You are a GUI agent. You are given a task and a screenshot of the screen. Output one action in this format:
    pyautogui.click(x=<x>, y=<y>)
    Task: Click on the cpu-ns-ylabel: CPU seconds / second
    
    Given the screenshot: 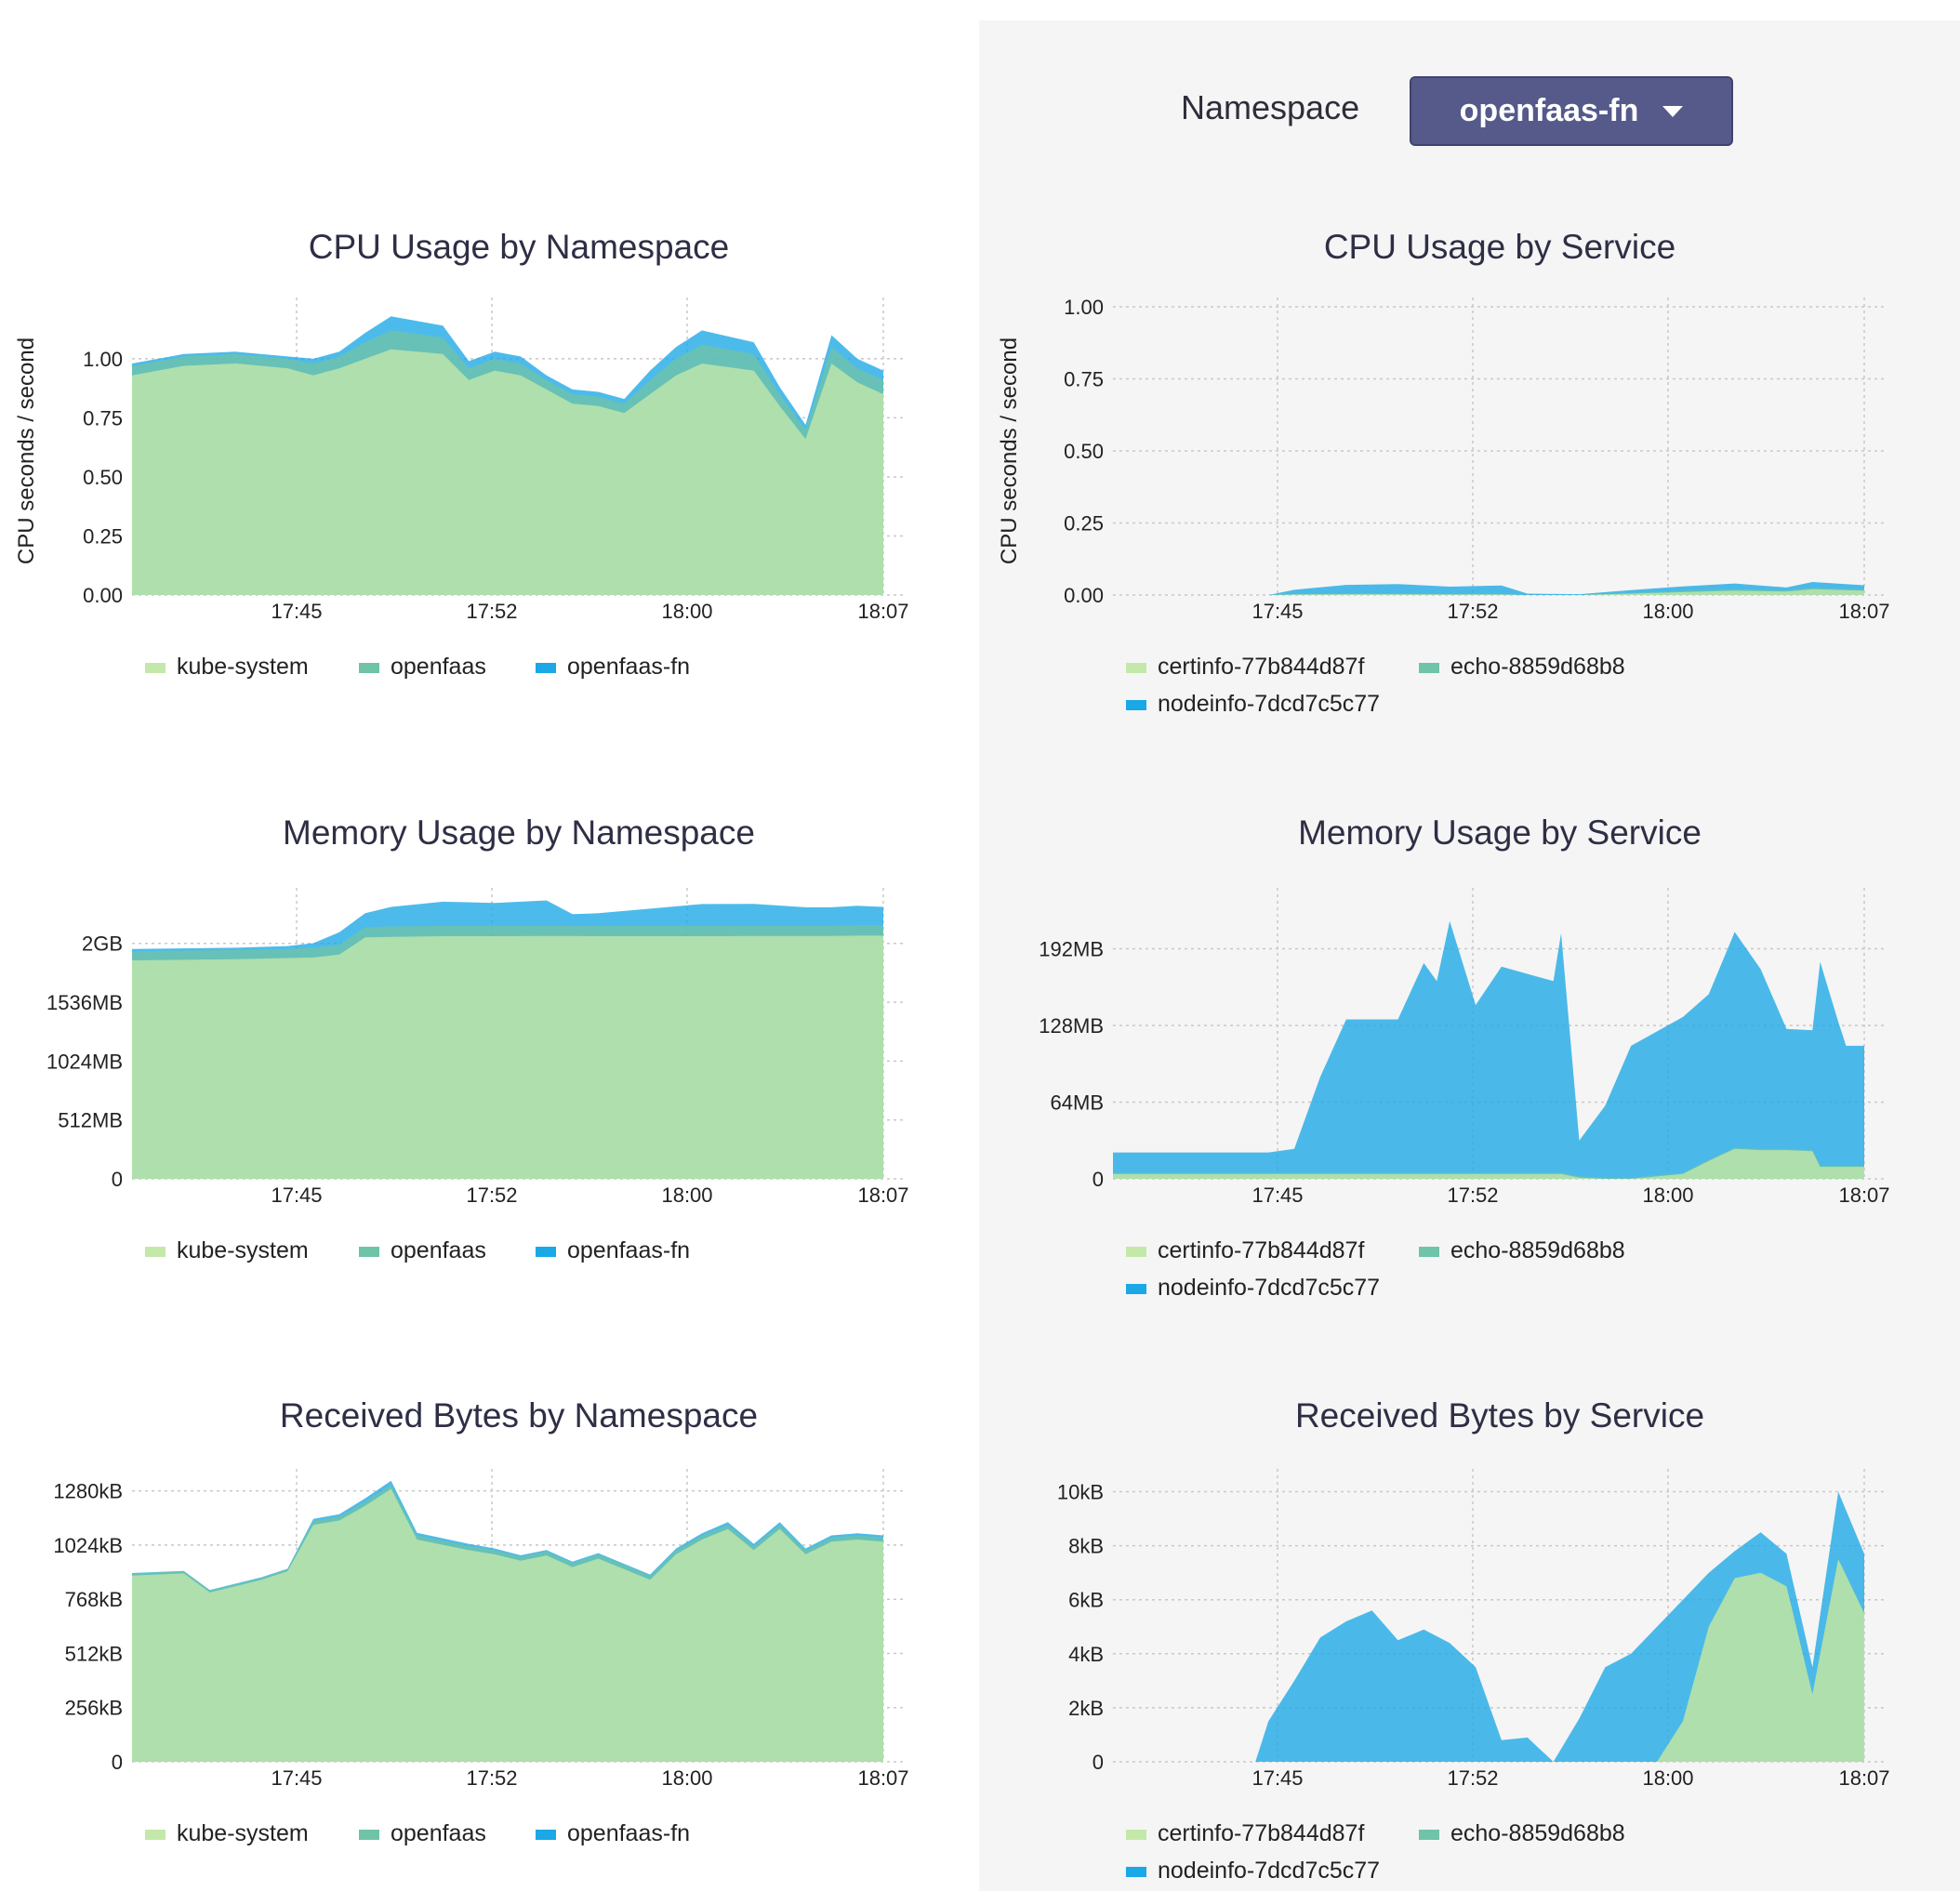 What is the action you would take?
    pyautogui.click(x=27, y=450)
    